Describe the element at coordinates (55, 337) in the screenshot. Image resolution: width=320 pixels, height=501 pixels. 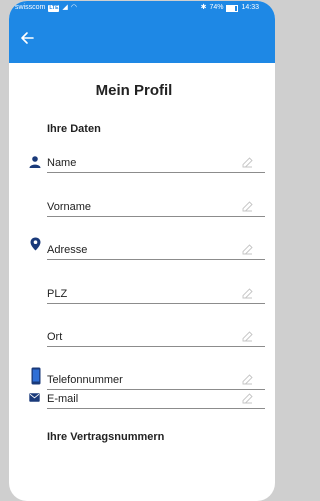
I see `city-field-label: Ort` at that location.